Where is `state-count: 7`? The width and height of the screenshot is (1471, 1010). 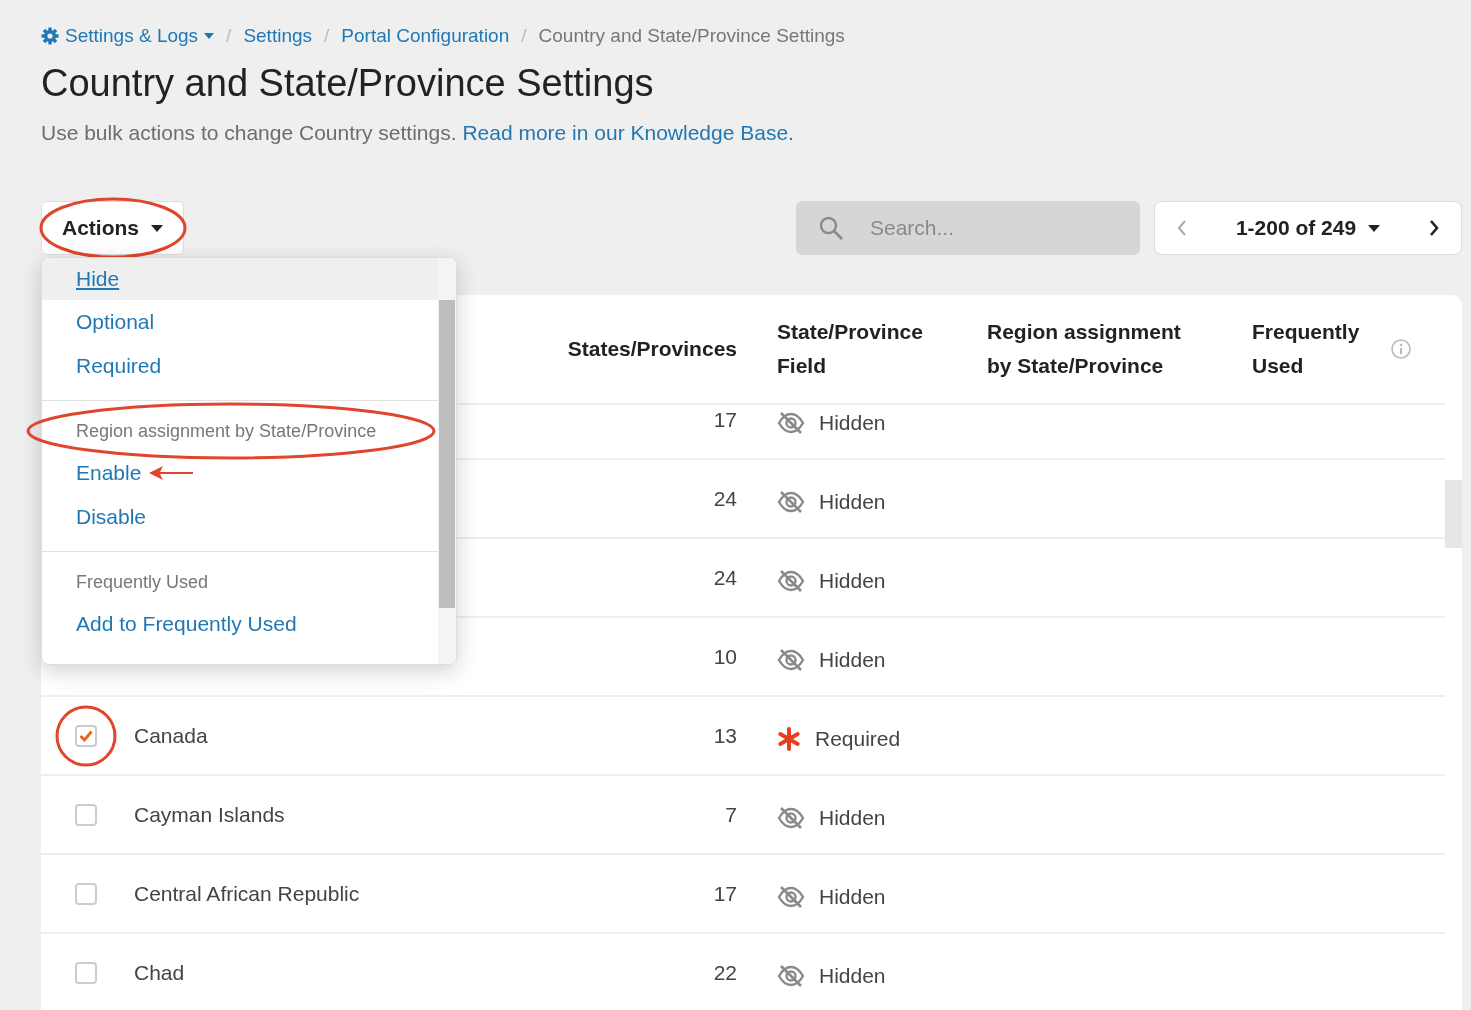 state-count: 7 is located at coordinates (730, 814).